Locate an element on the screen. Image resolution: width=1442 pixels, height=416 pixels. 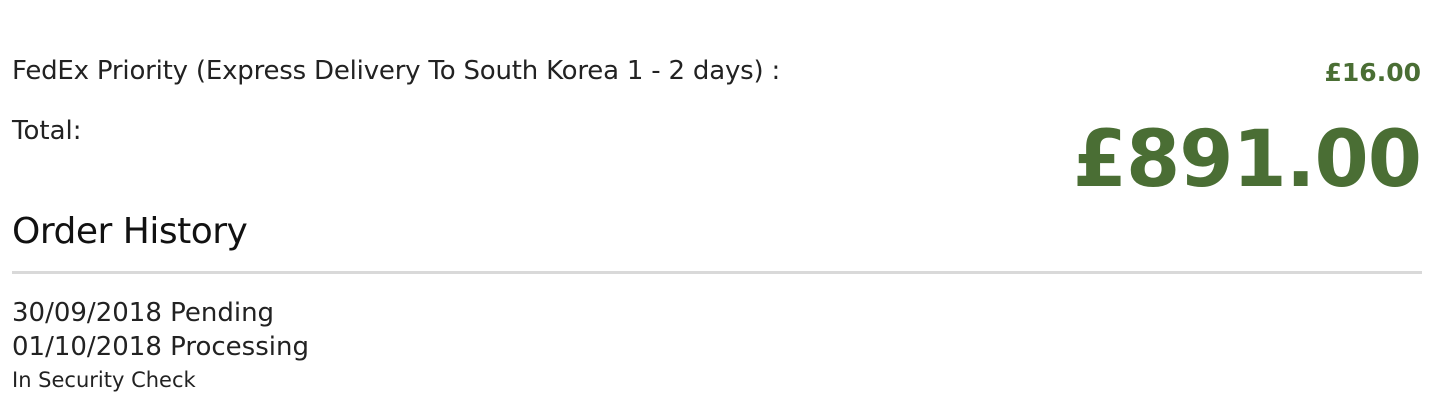
history-entry: 30/09/2018 Pending is located at coordinates (143, 313).